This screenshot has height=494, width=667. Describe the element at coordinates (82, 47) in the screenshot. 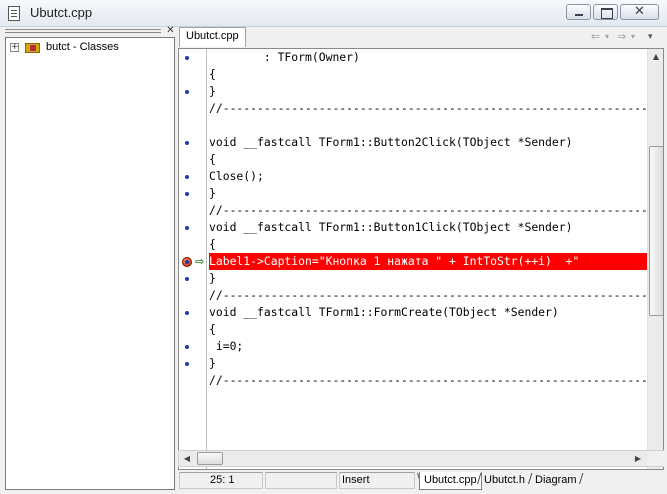

I see `tree-item-label: butct - Classes` at that location.